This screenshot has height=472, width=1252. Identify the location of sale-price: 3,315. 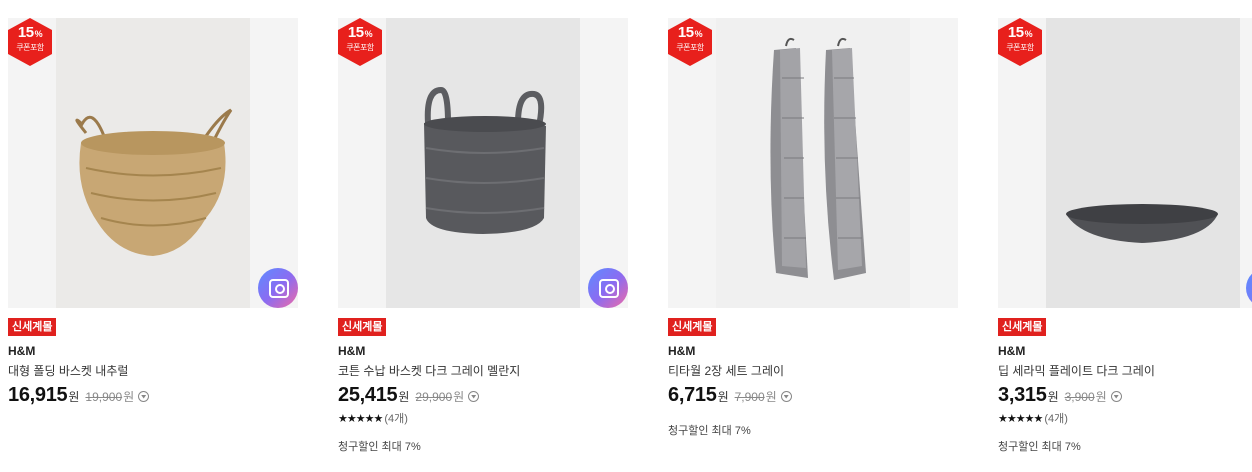
(1022, 395).